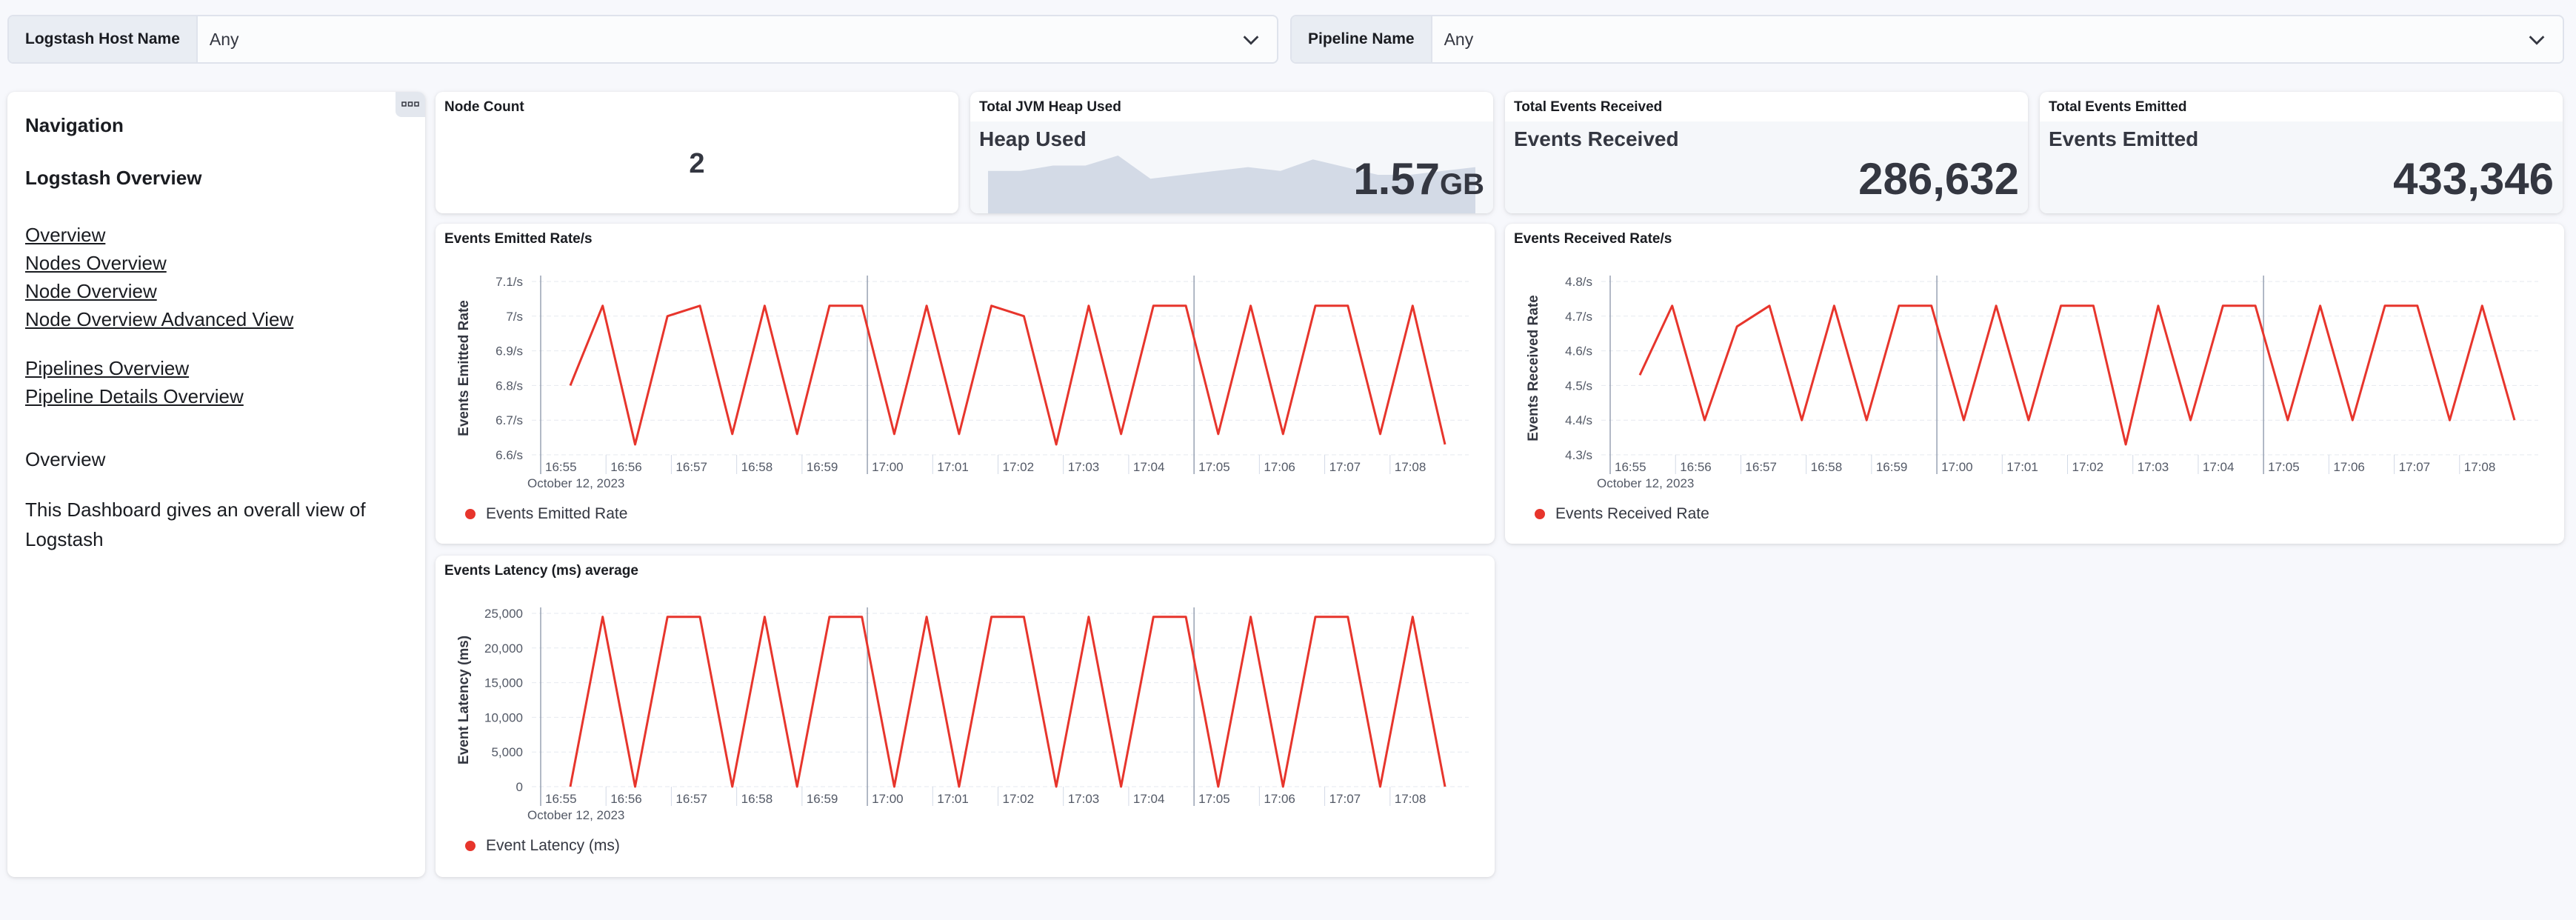 Image resolution: width=2576 pixels, height=920 pixels. I want to click on chart-legend: Event Latency (ms), so click(542, 846).